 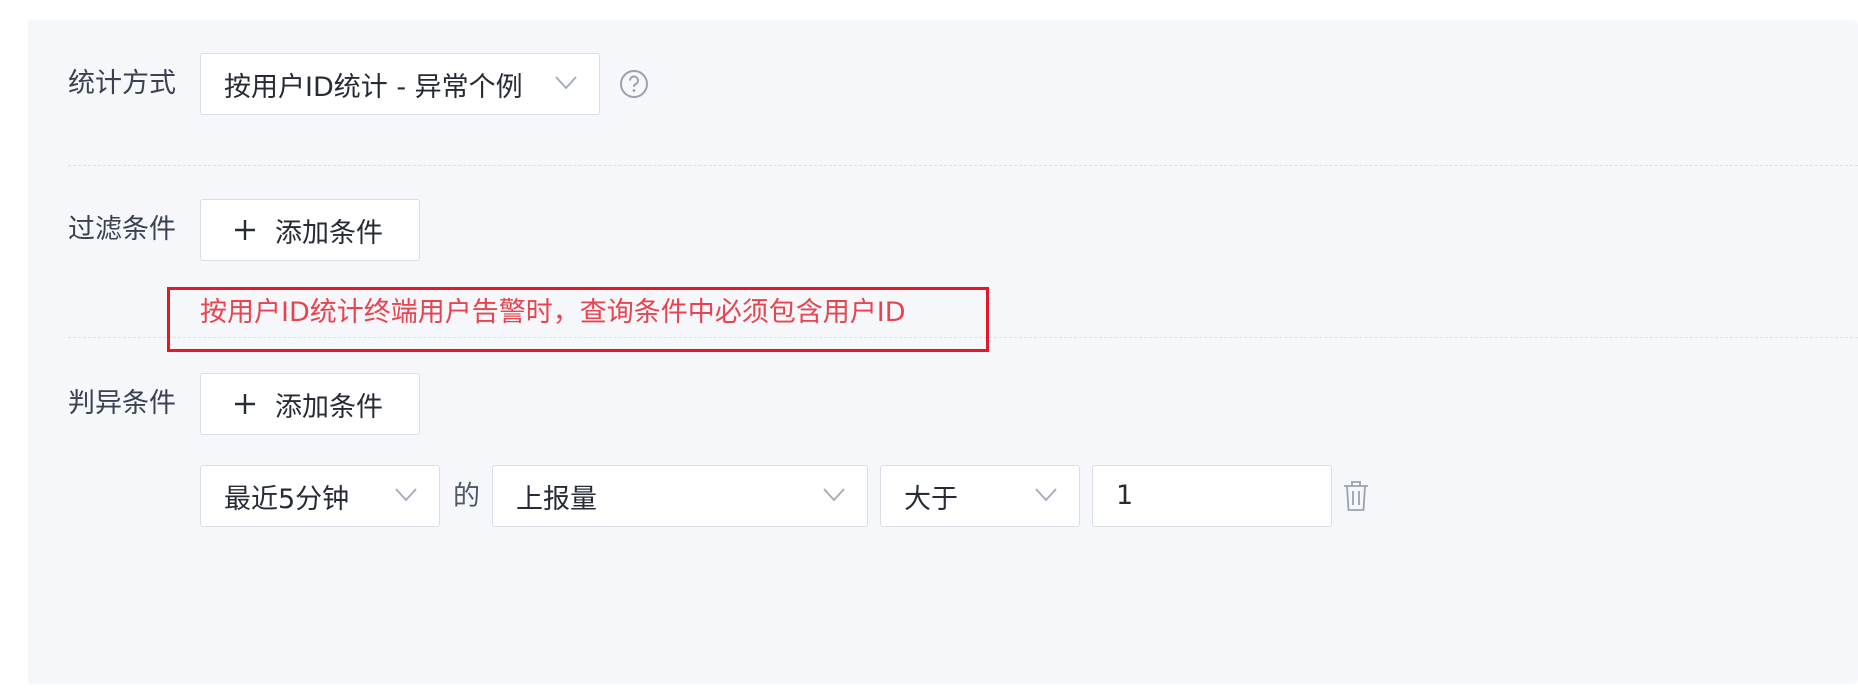 I want to click on operator-value: 大于, so click(x=931, y=499).